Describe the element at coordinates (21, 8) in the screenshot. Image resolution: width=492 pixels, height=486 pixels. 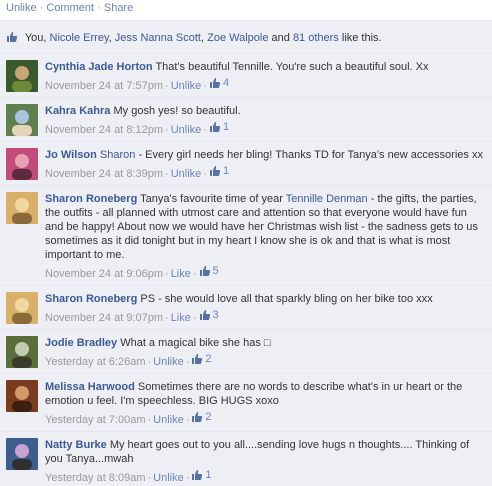
I see `unlike-link: Unlike` at that location.